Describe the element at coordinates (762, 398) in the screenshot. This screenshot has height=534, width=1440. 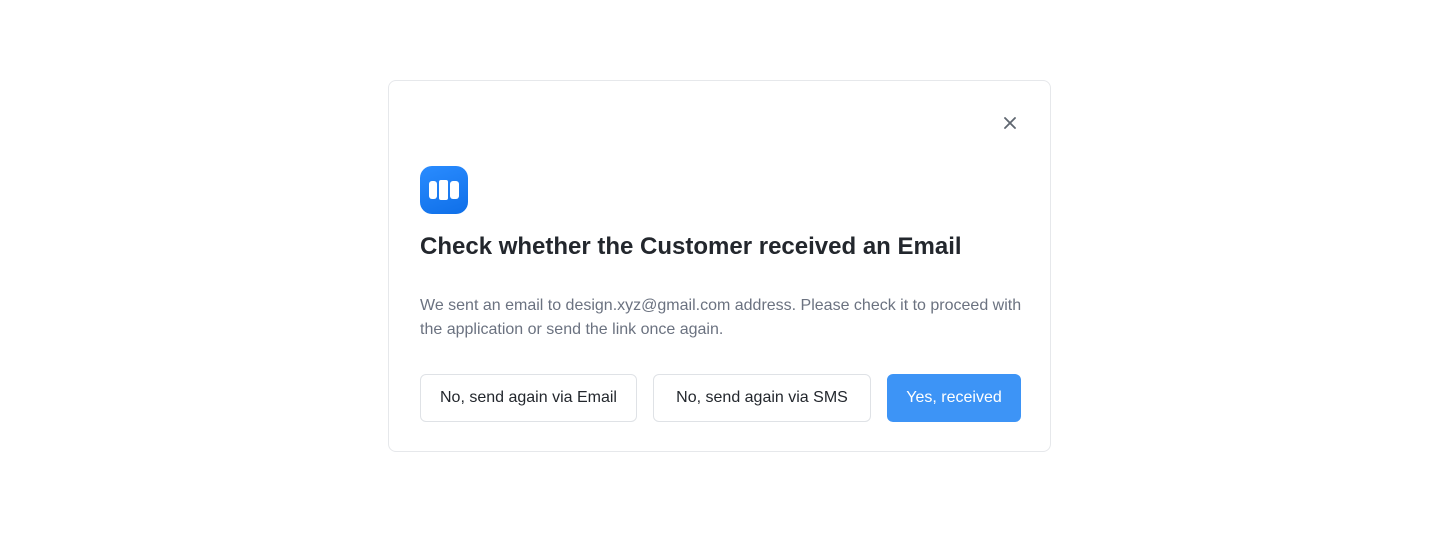
I see `resend-sms-button: No, send again via SMS` at that location.